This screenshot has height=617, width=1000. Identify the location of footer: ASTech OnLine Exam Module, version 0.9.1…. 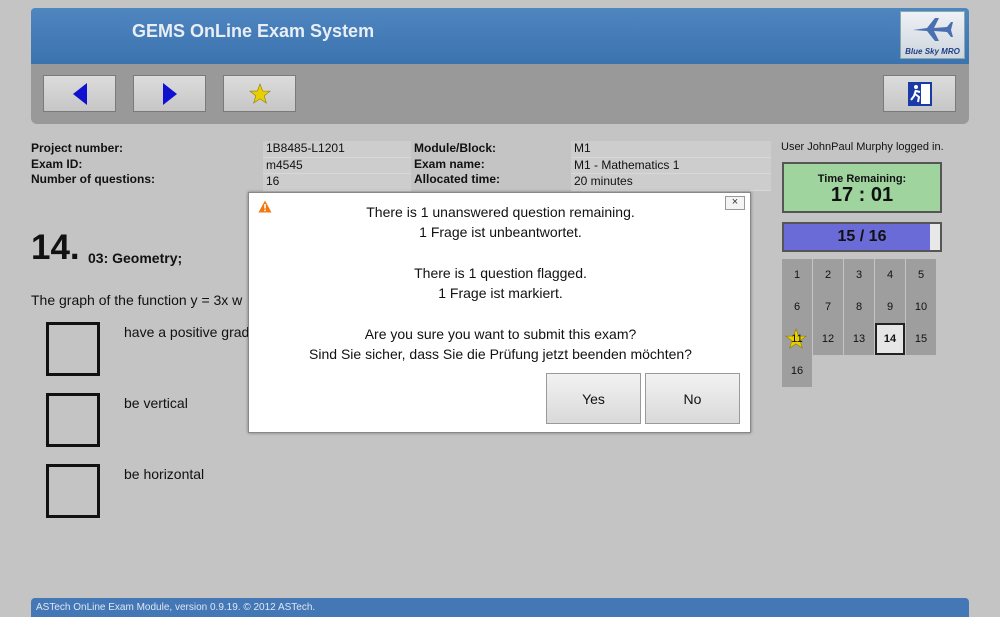
(500, 607).